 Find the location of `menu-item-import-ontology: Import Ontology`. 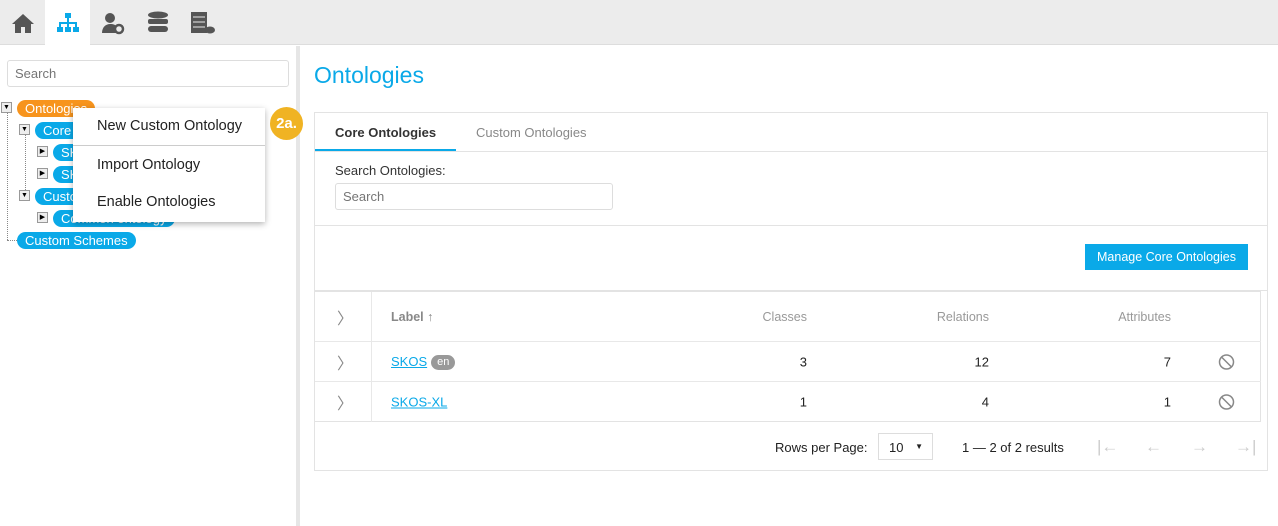

menu-item-import-ontology: Import Ontology is located at coordinates (148, 165).